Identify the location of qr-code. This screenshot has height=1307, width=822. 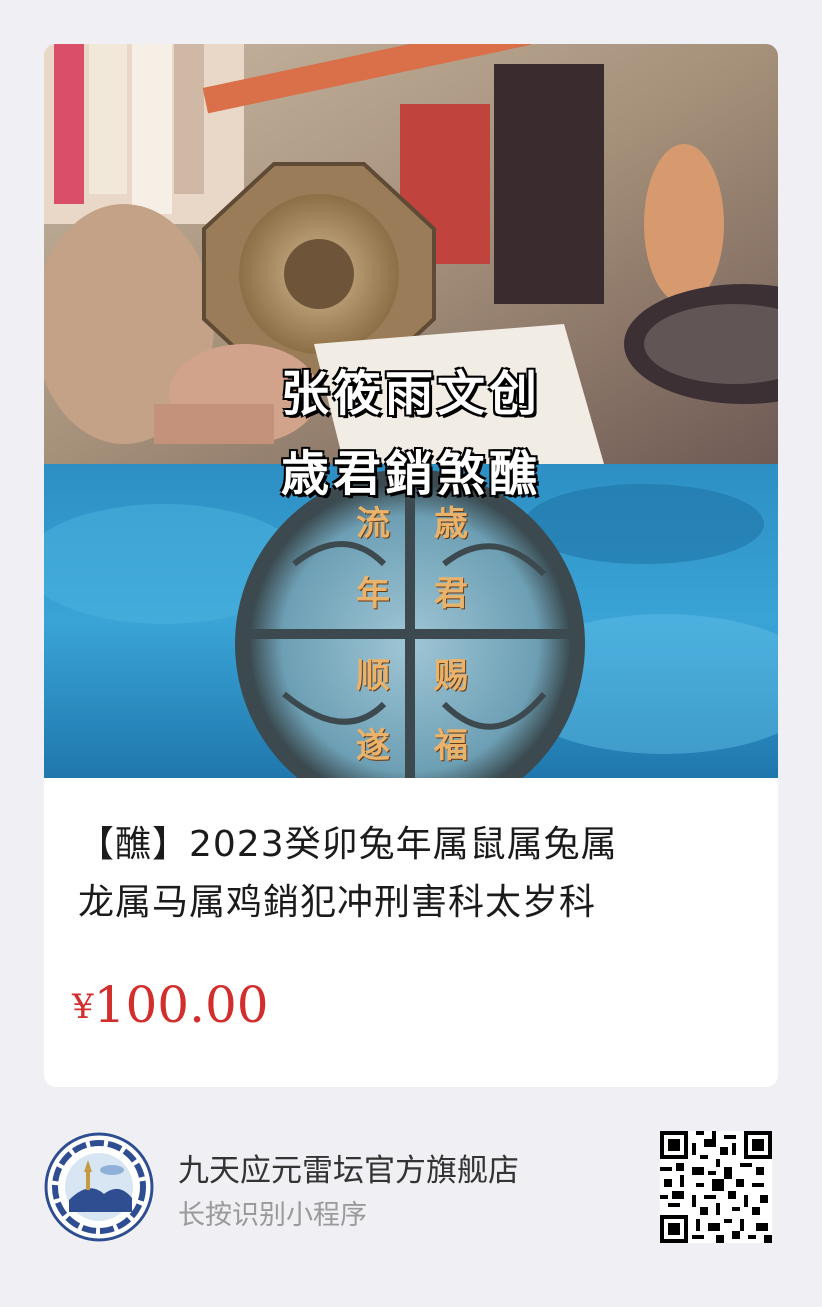
(716, 1187).